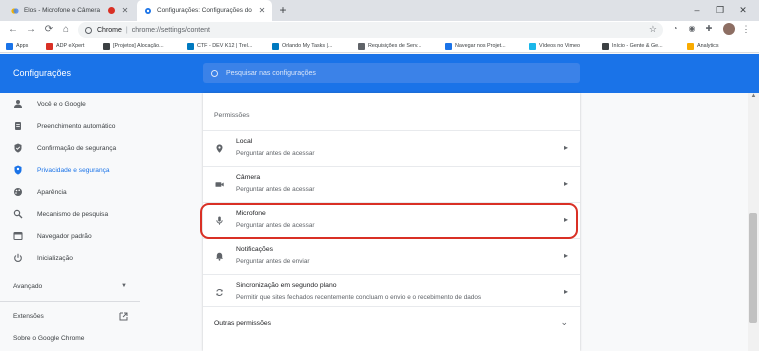 Image resolution: width=759 pixels, height=351 pixels. What do you see at coordinates (15, 10) in the screenshot?
I see `elos-favicon-icon` at bounding box center [15, 10].